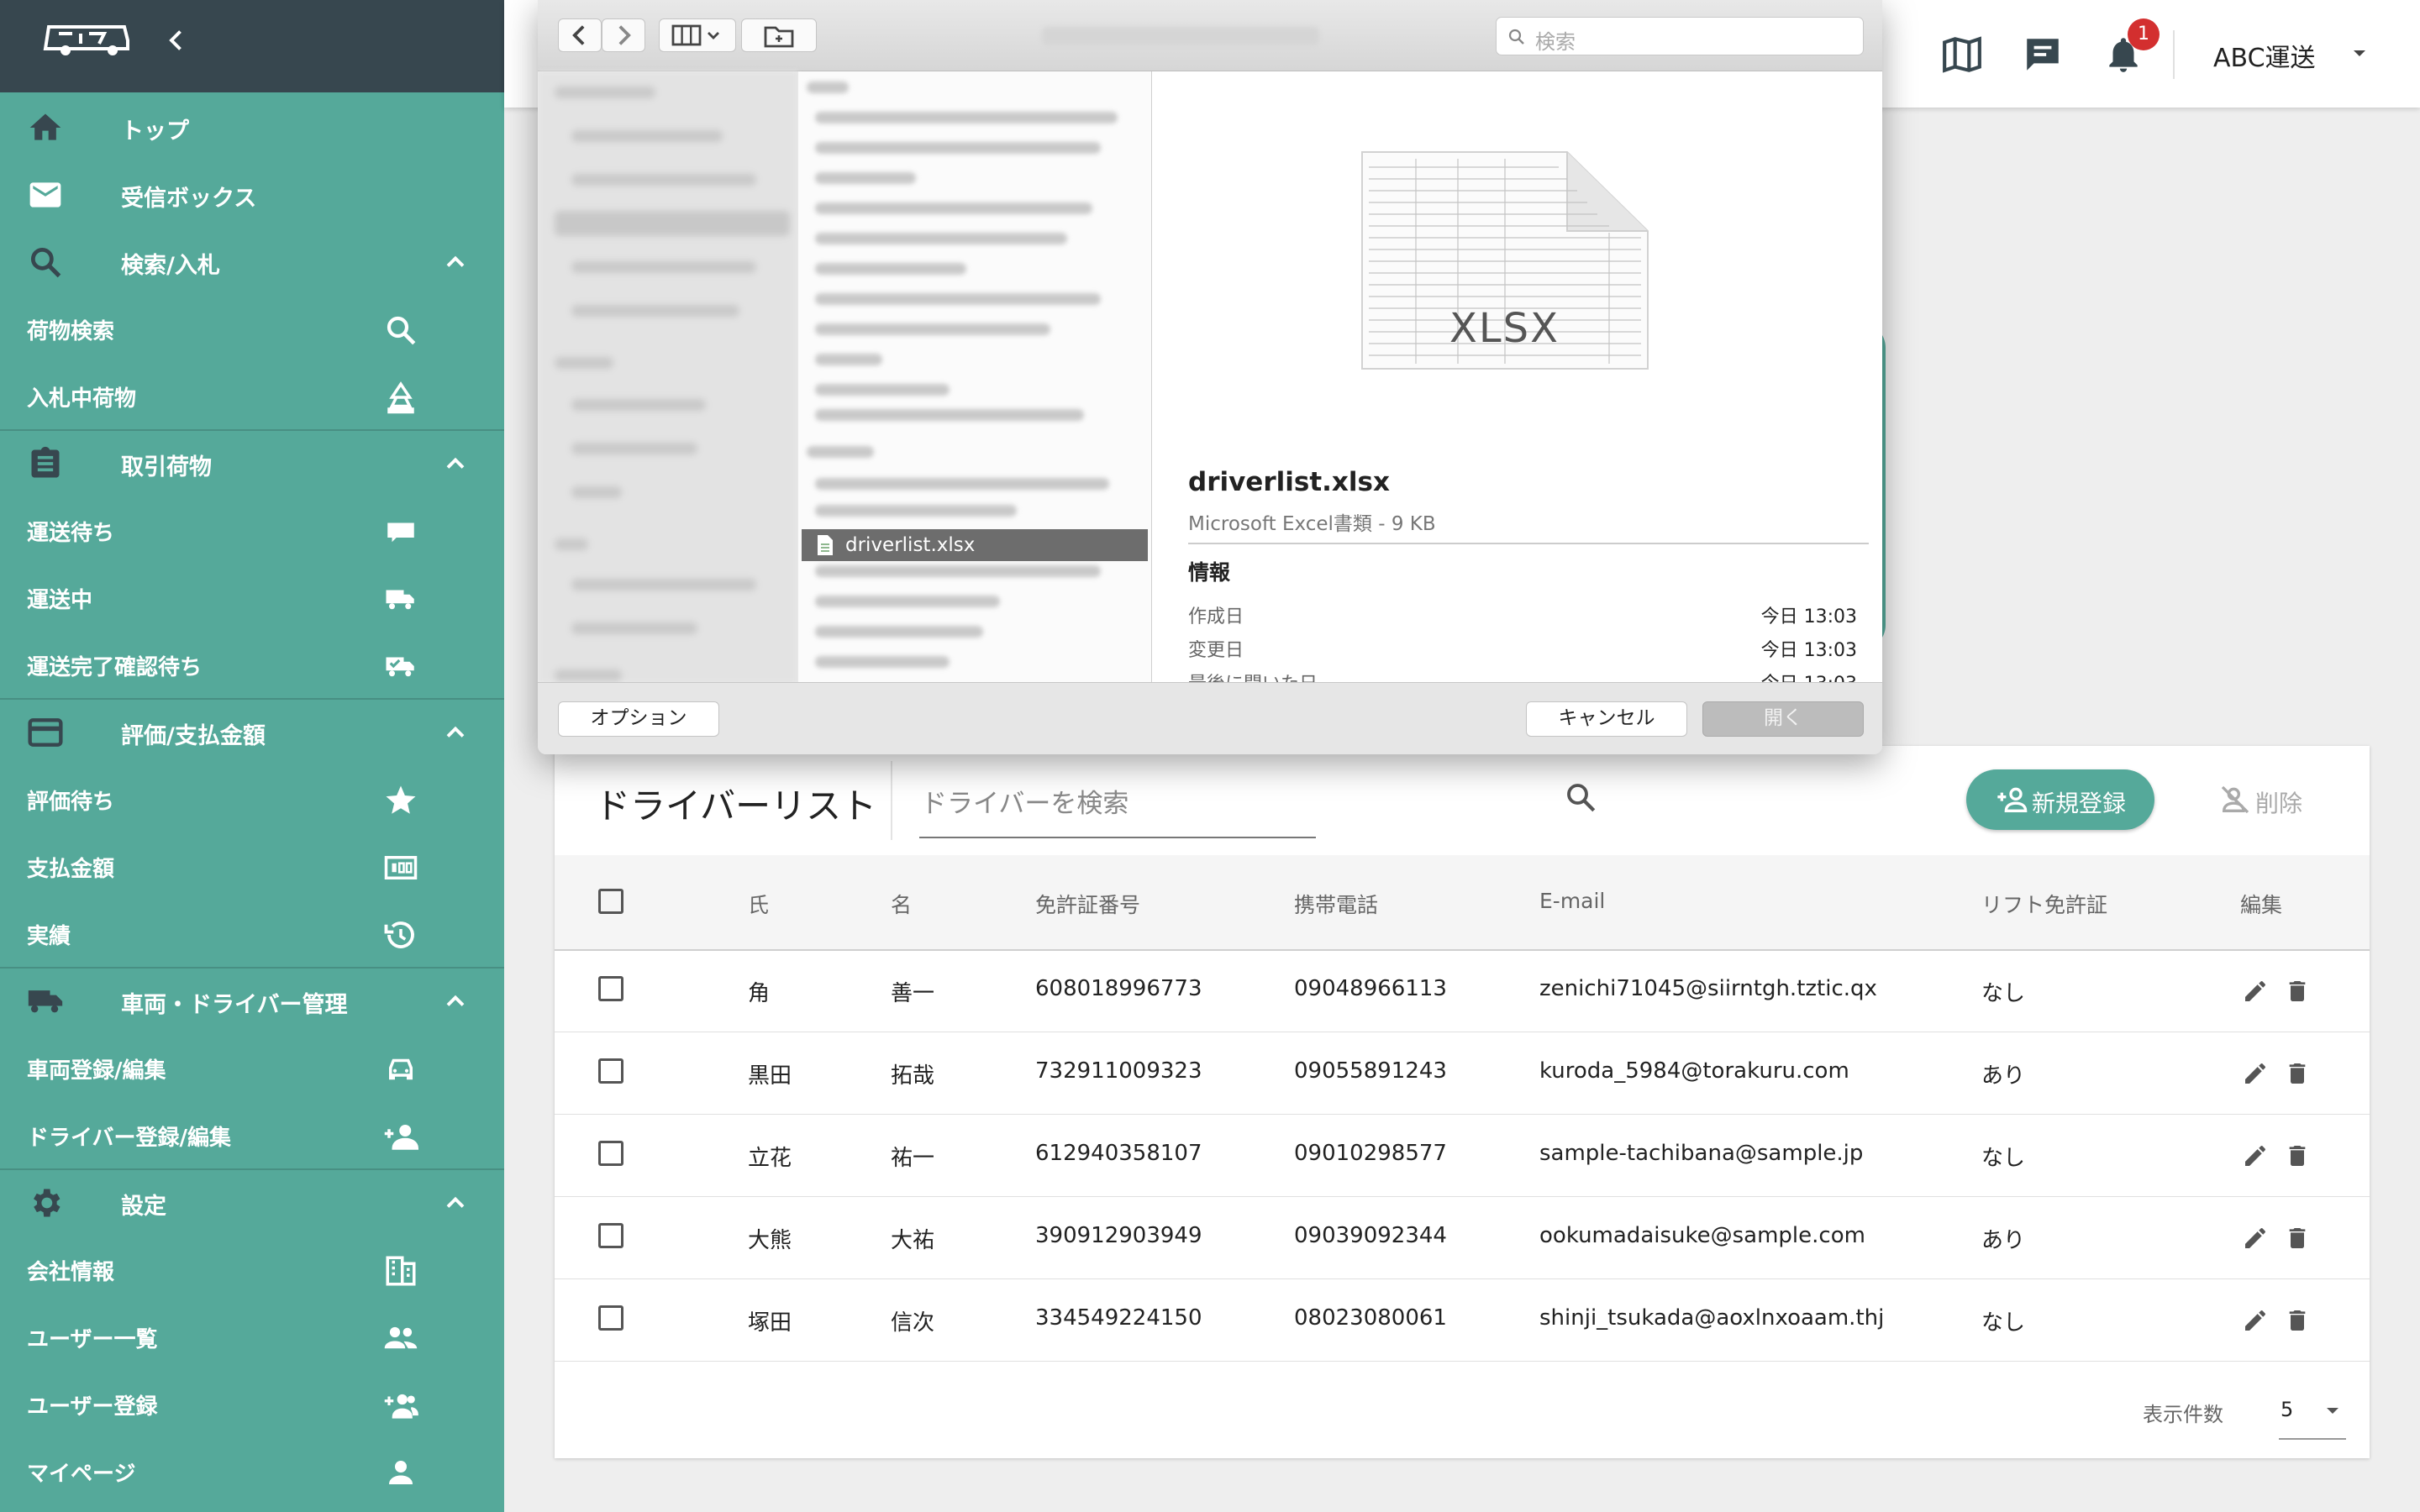 Image resolution: width=2420 pixels, height=1512 pixels. What do you see at coordinates (623, 35) in the screenshot?
I see `forward-button` at bounding box center [623, 35].